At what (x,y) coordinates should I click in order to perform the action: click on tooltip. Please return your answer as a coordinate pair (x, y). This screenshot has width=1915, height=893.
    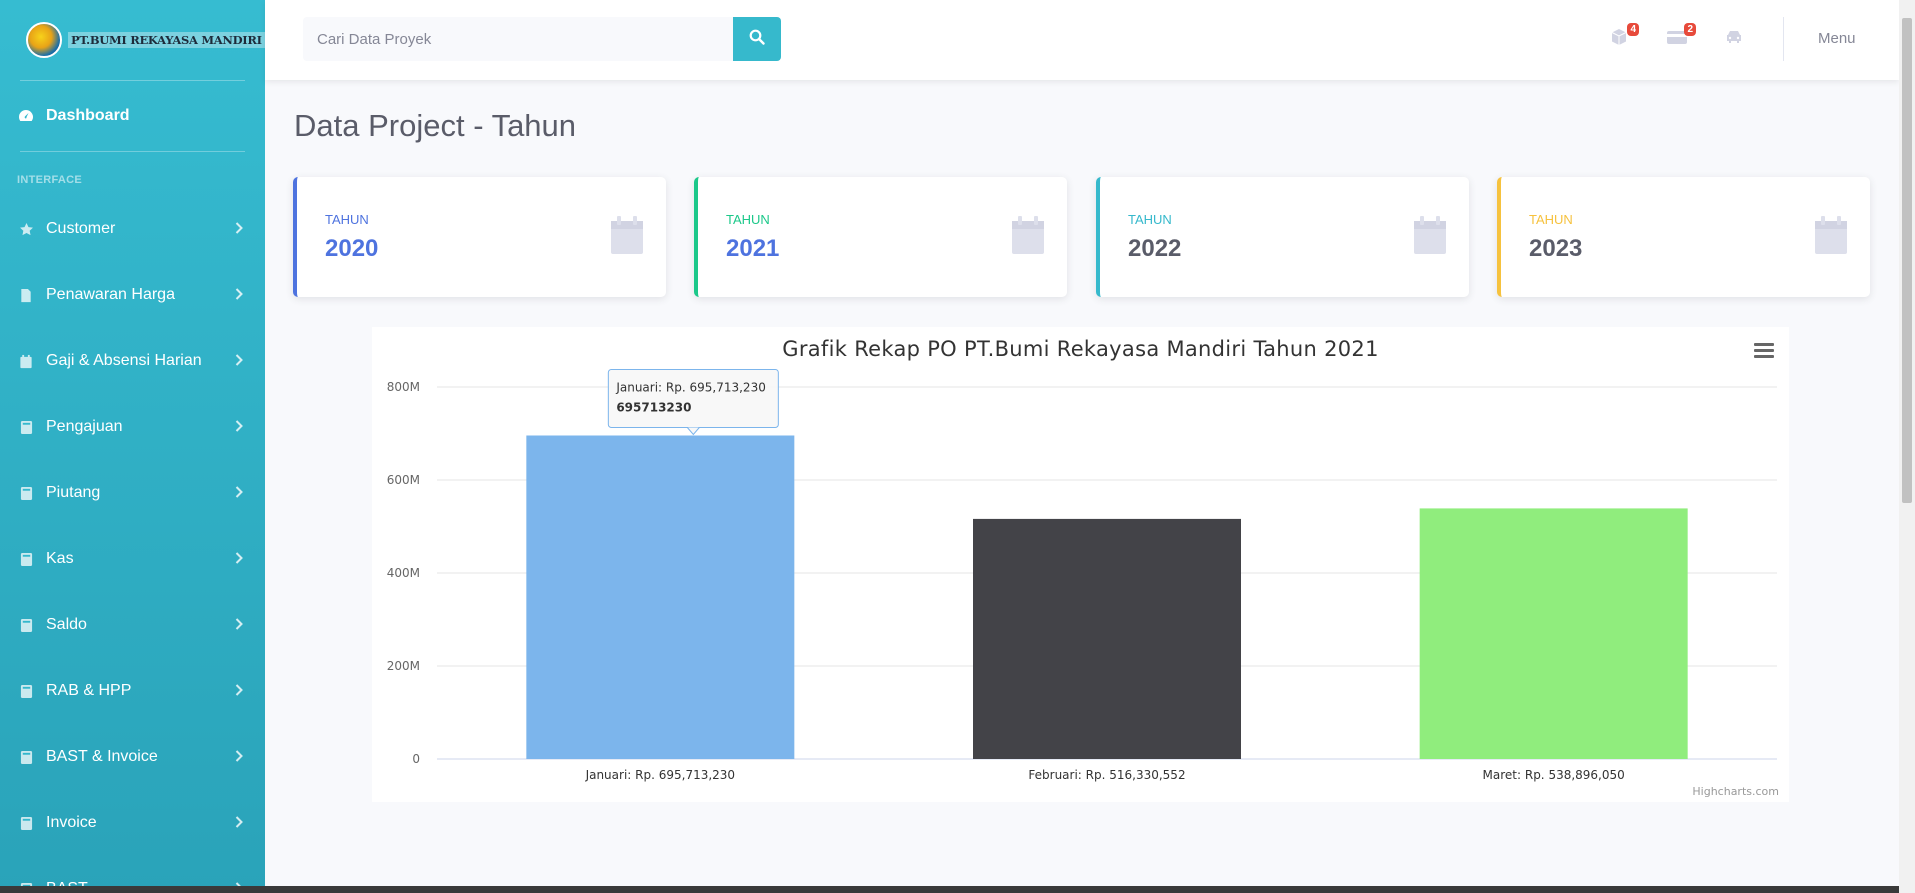
    Looking at the image, I should click on (693, 398).